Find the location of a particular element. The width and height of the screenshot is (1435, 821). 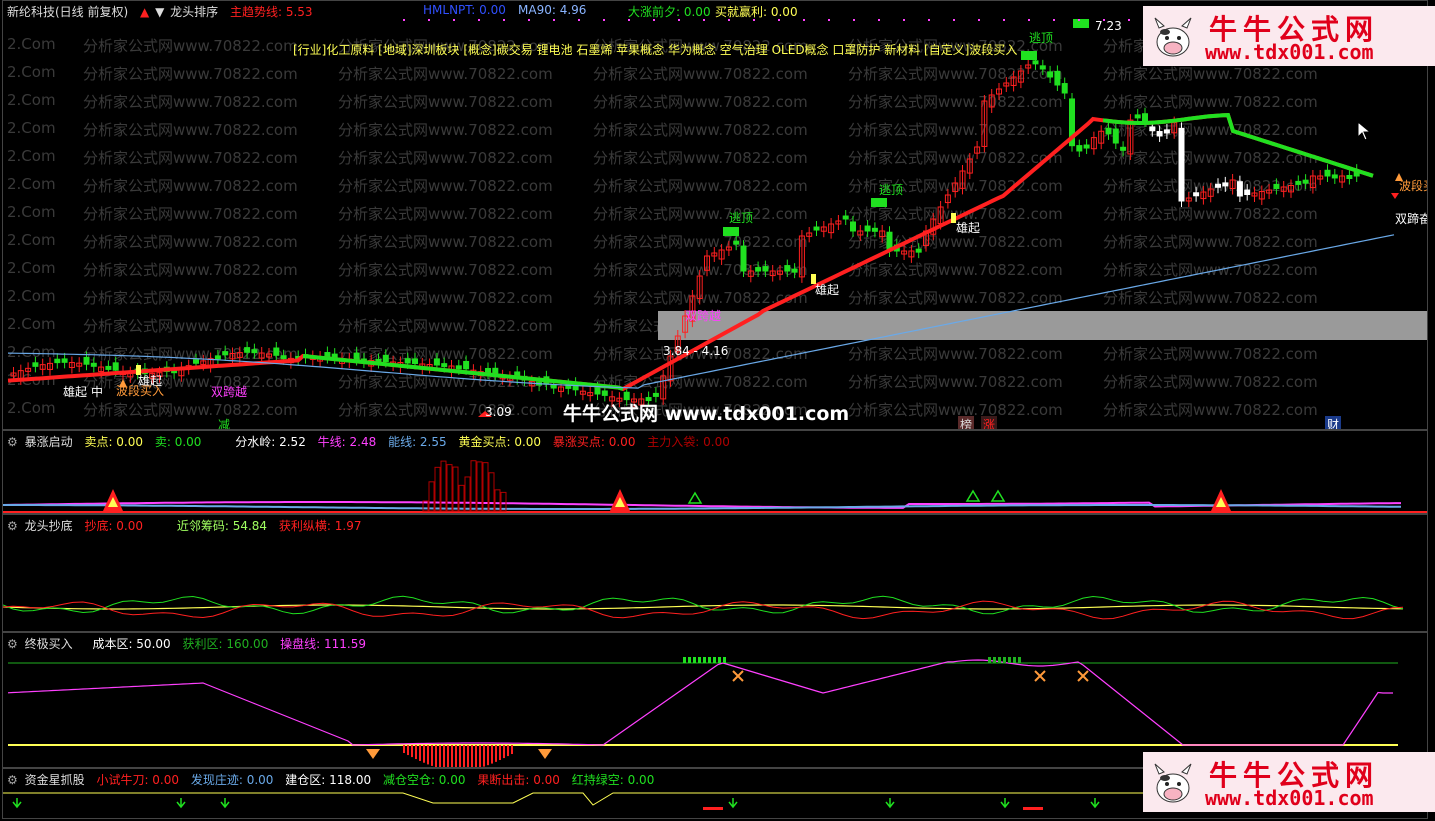

trend-line-down is located at coordinates (1238, 145).